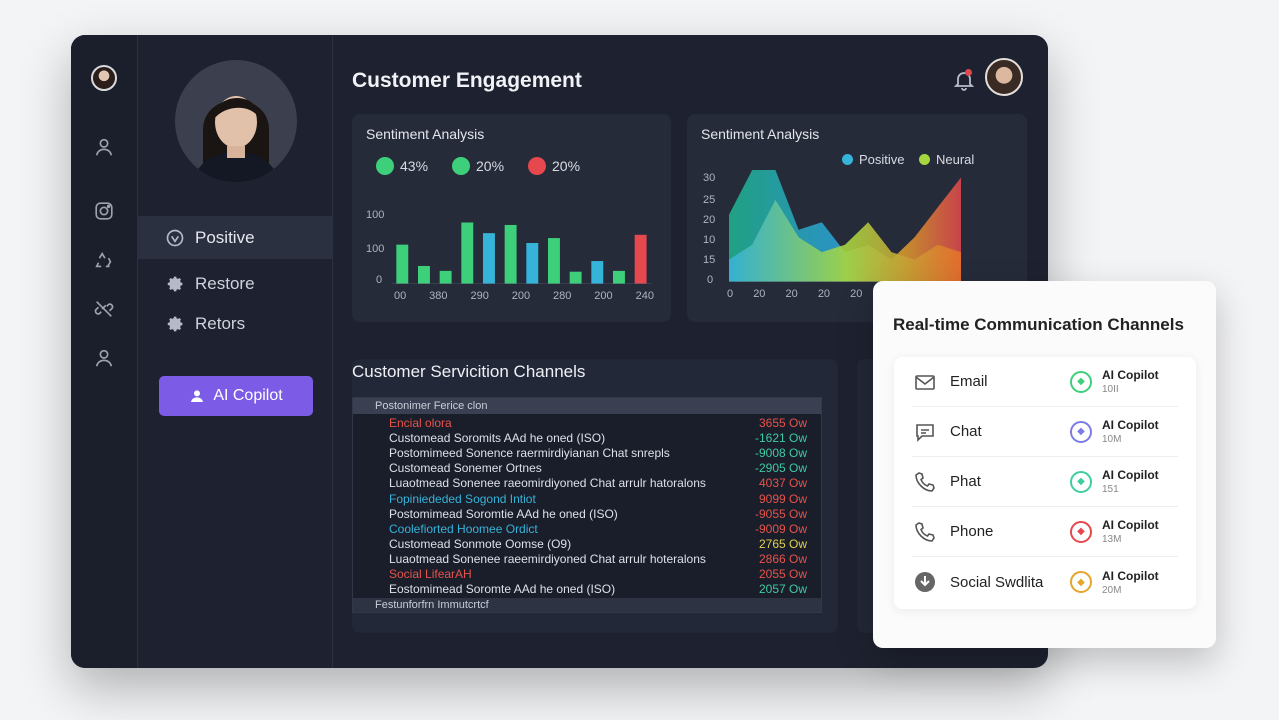 Image resolution: width=1279 pixels, height=720 pixels. What do you see at coordinates (1110, 489) in the screenshot?
I see `channel-count: 151` at bounding box center [1110, 489].